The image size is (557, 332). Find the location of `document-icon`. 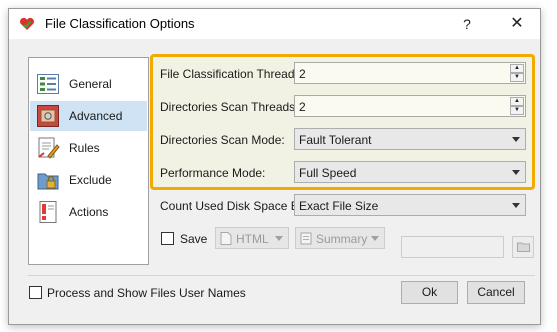

document-icon is located at coordinates (226, 238).